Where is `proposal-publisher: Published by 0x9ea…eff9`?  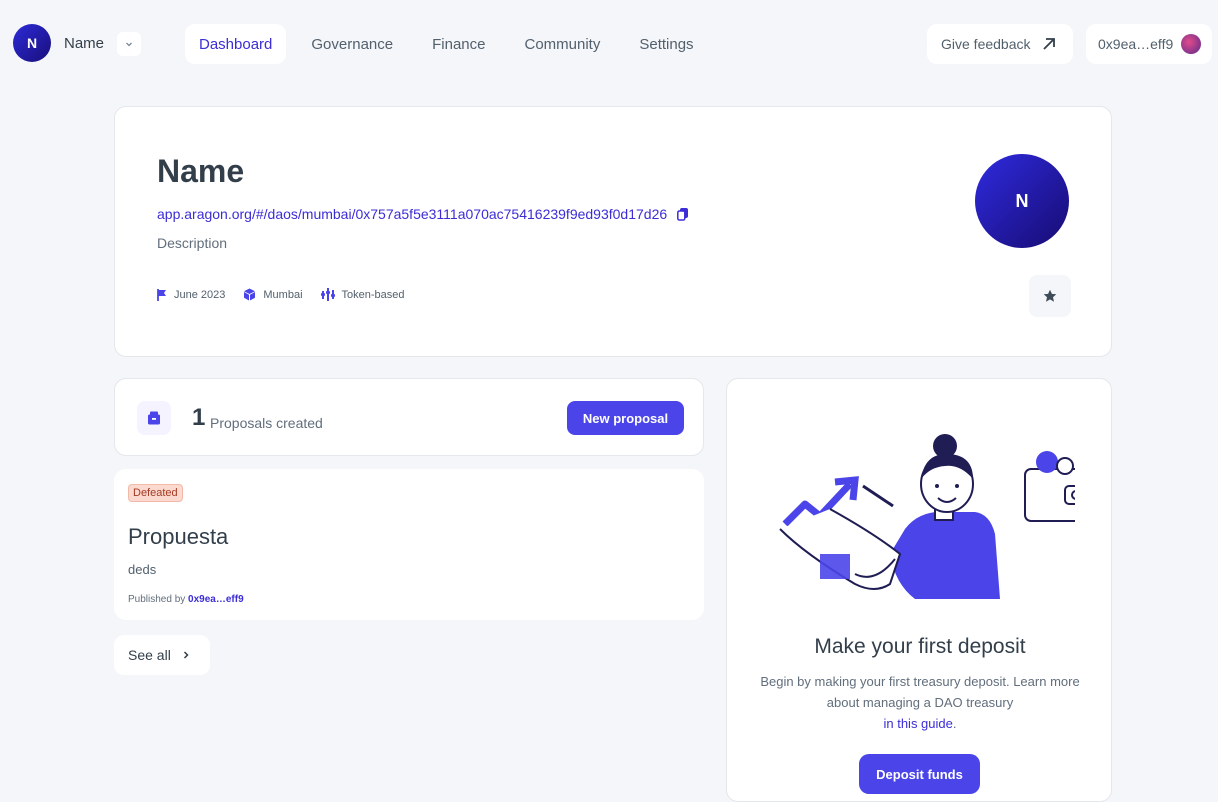 proposal-publisher: Published by 0x9ea…eff9 is located at coordinates (186, 599).